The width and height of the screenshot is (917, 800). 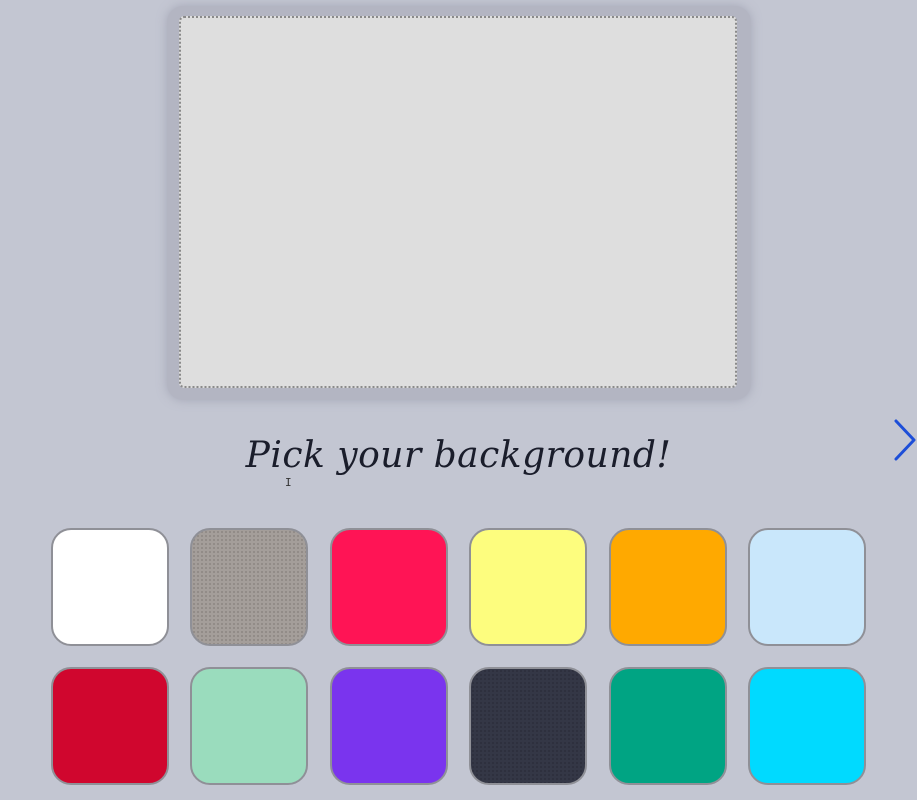 What do you see at coordinates (807, 587) in the screenshot?
I see `swatch-light-blue` at bounding box center [807, 587].